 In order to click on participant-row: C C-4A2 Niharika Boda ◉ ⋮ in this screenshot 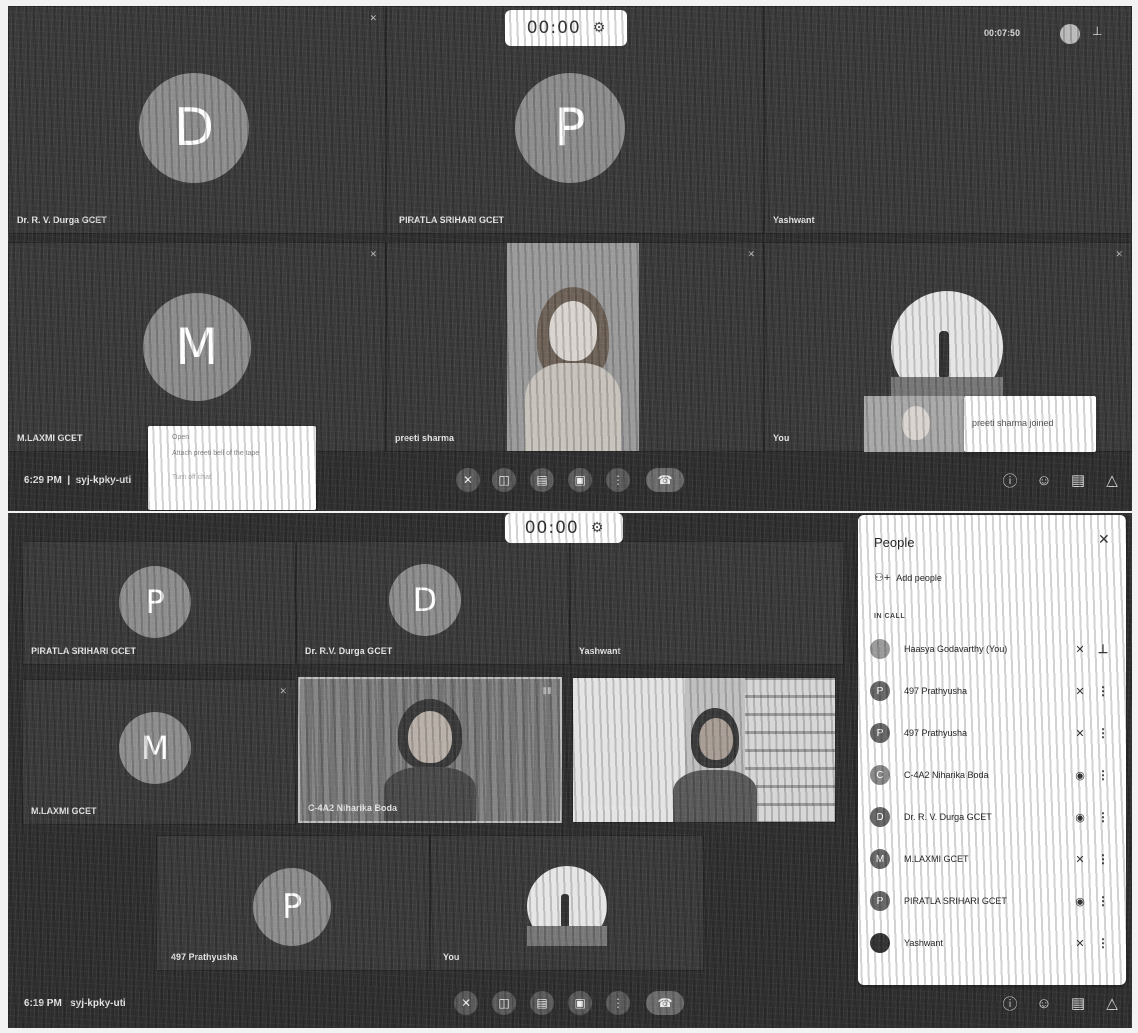, I will do `click(992, 775)`.